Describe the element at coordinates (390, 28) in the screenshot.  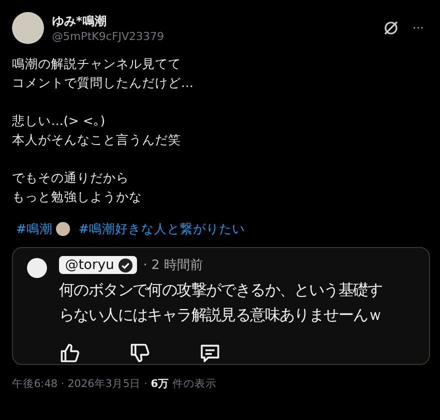
I see `slashed-circle-icon` at that location.